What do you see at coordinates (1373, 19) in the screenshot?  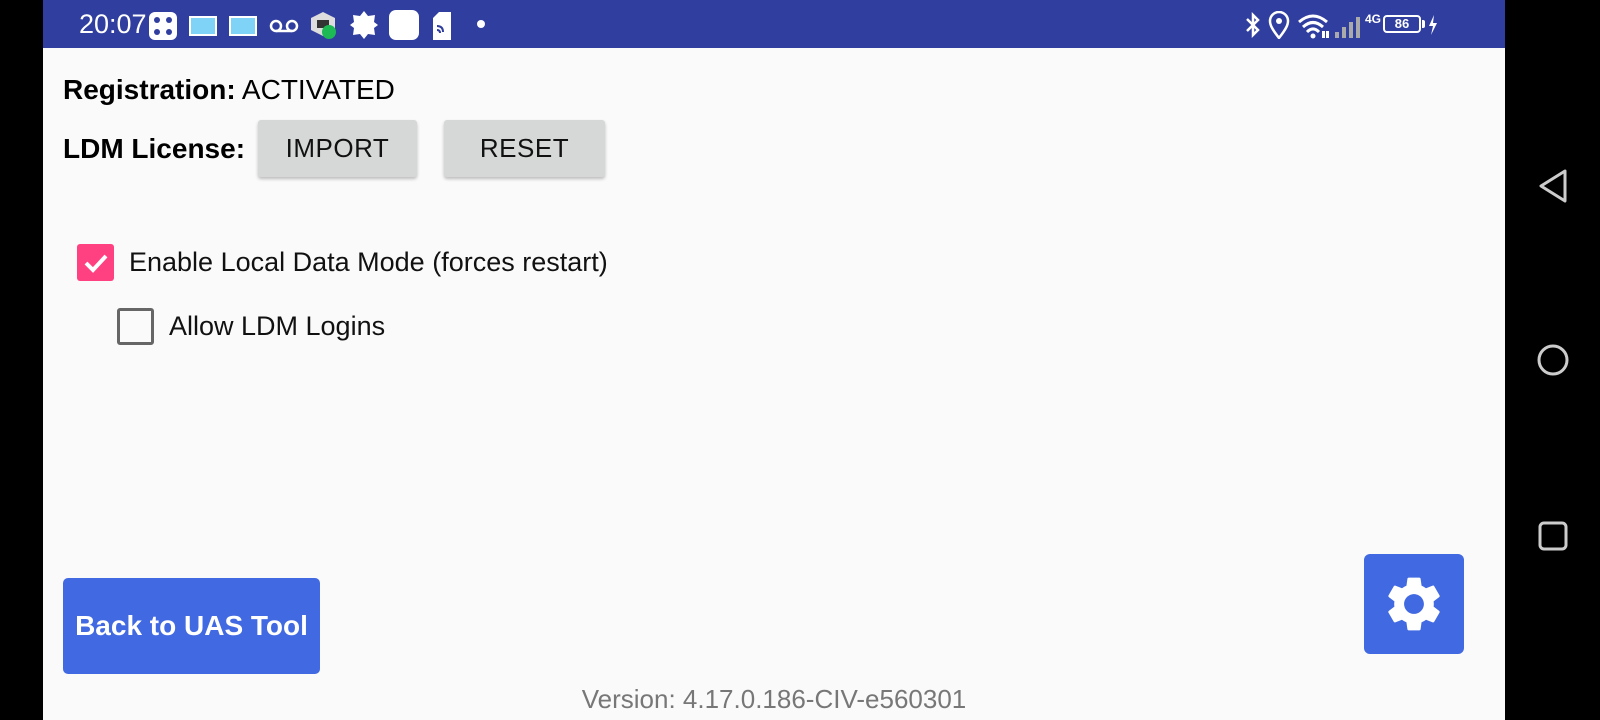 I see `network-type: 4G` at bounding box center [1373, 19].